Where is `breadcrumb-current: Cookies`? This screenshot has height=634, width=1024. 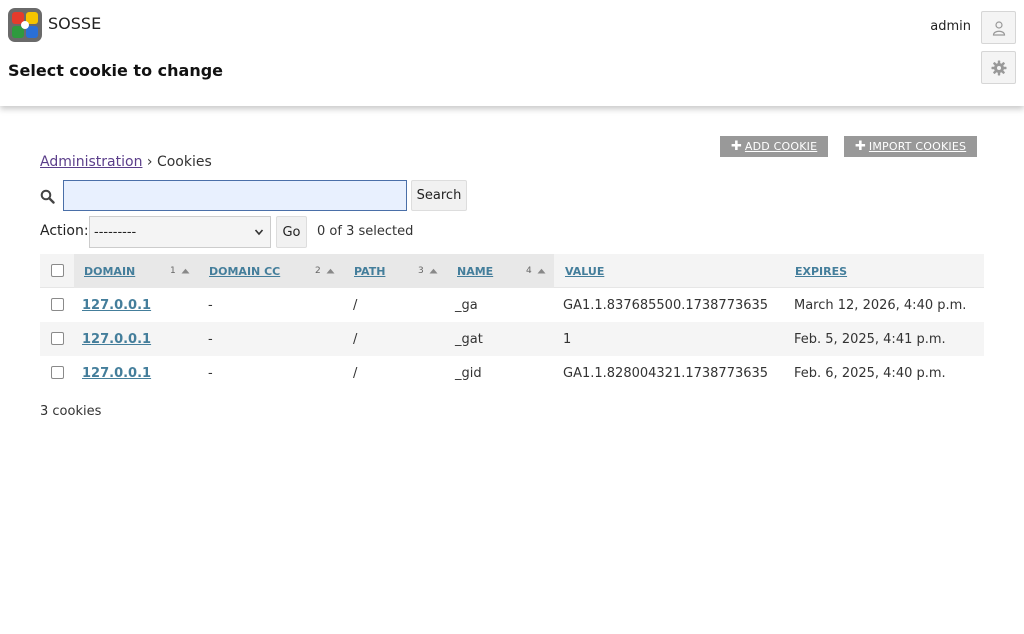
breadcrumb-current: Cookies is located at coordinates (184, 162).